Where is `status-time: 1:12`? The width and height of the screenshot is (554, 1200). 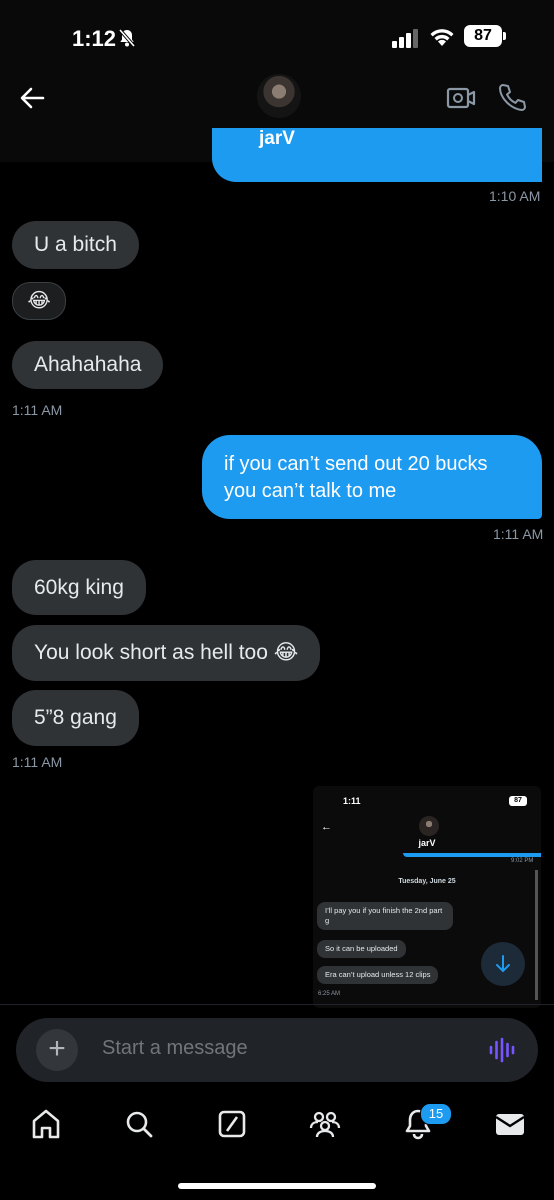 status-time: 1:12 is located at coordinates (94, 38).